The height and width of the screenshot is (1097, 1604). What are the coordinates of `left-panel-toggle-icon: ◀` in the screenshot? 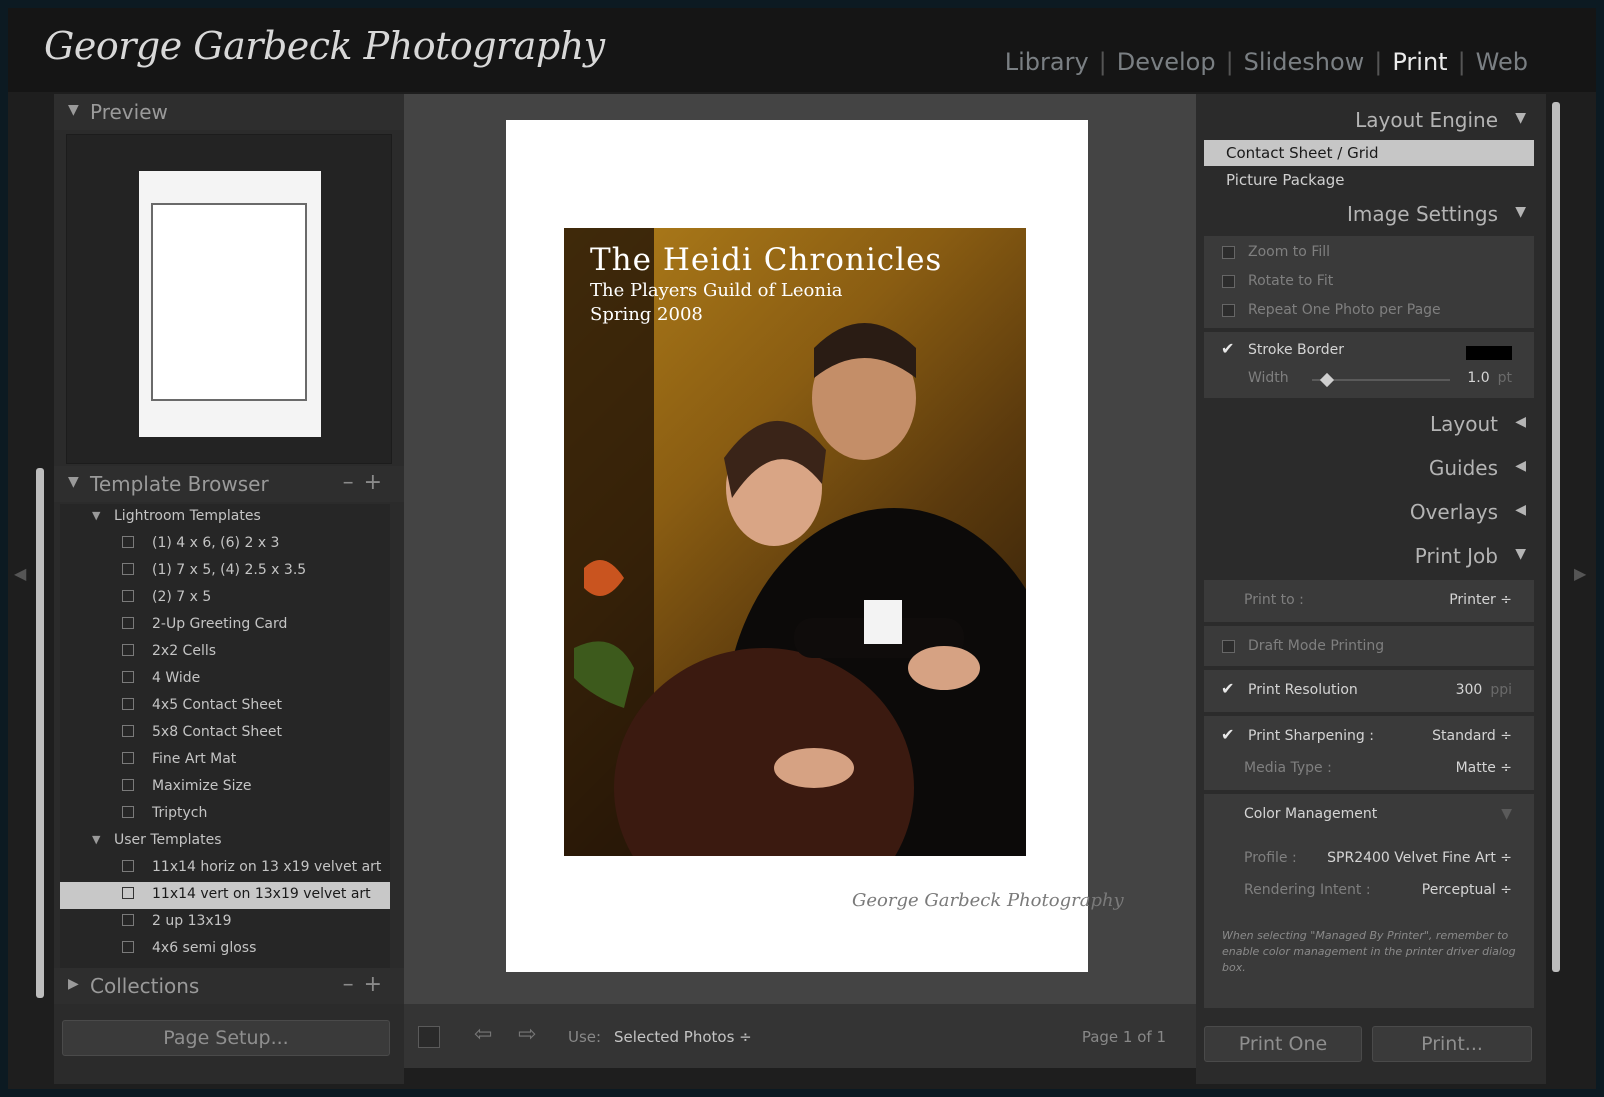 It's located at (20, 573).